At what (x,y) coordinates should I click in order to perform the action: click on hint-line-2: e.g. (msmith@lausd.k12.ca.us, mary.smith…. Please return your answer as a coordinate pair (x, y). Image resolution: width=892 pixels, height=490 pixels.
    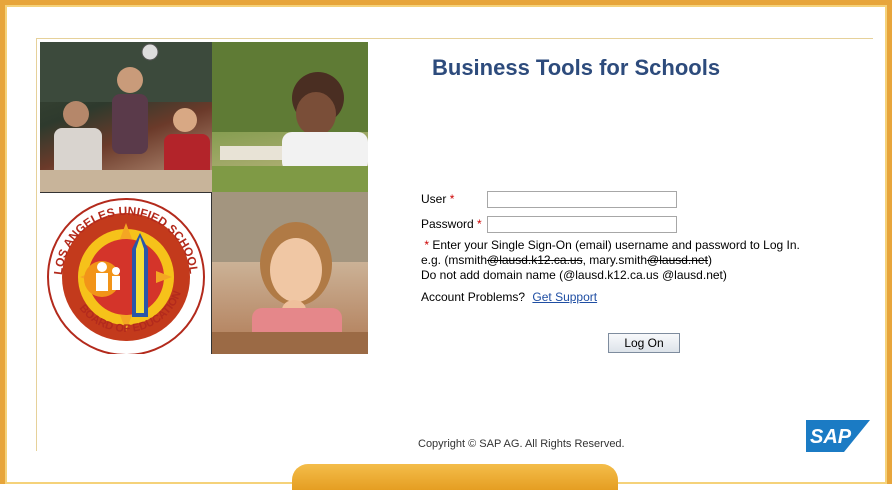
    Looking at the image, I should click on (566, 260).